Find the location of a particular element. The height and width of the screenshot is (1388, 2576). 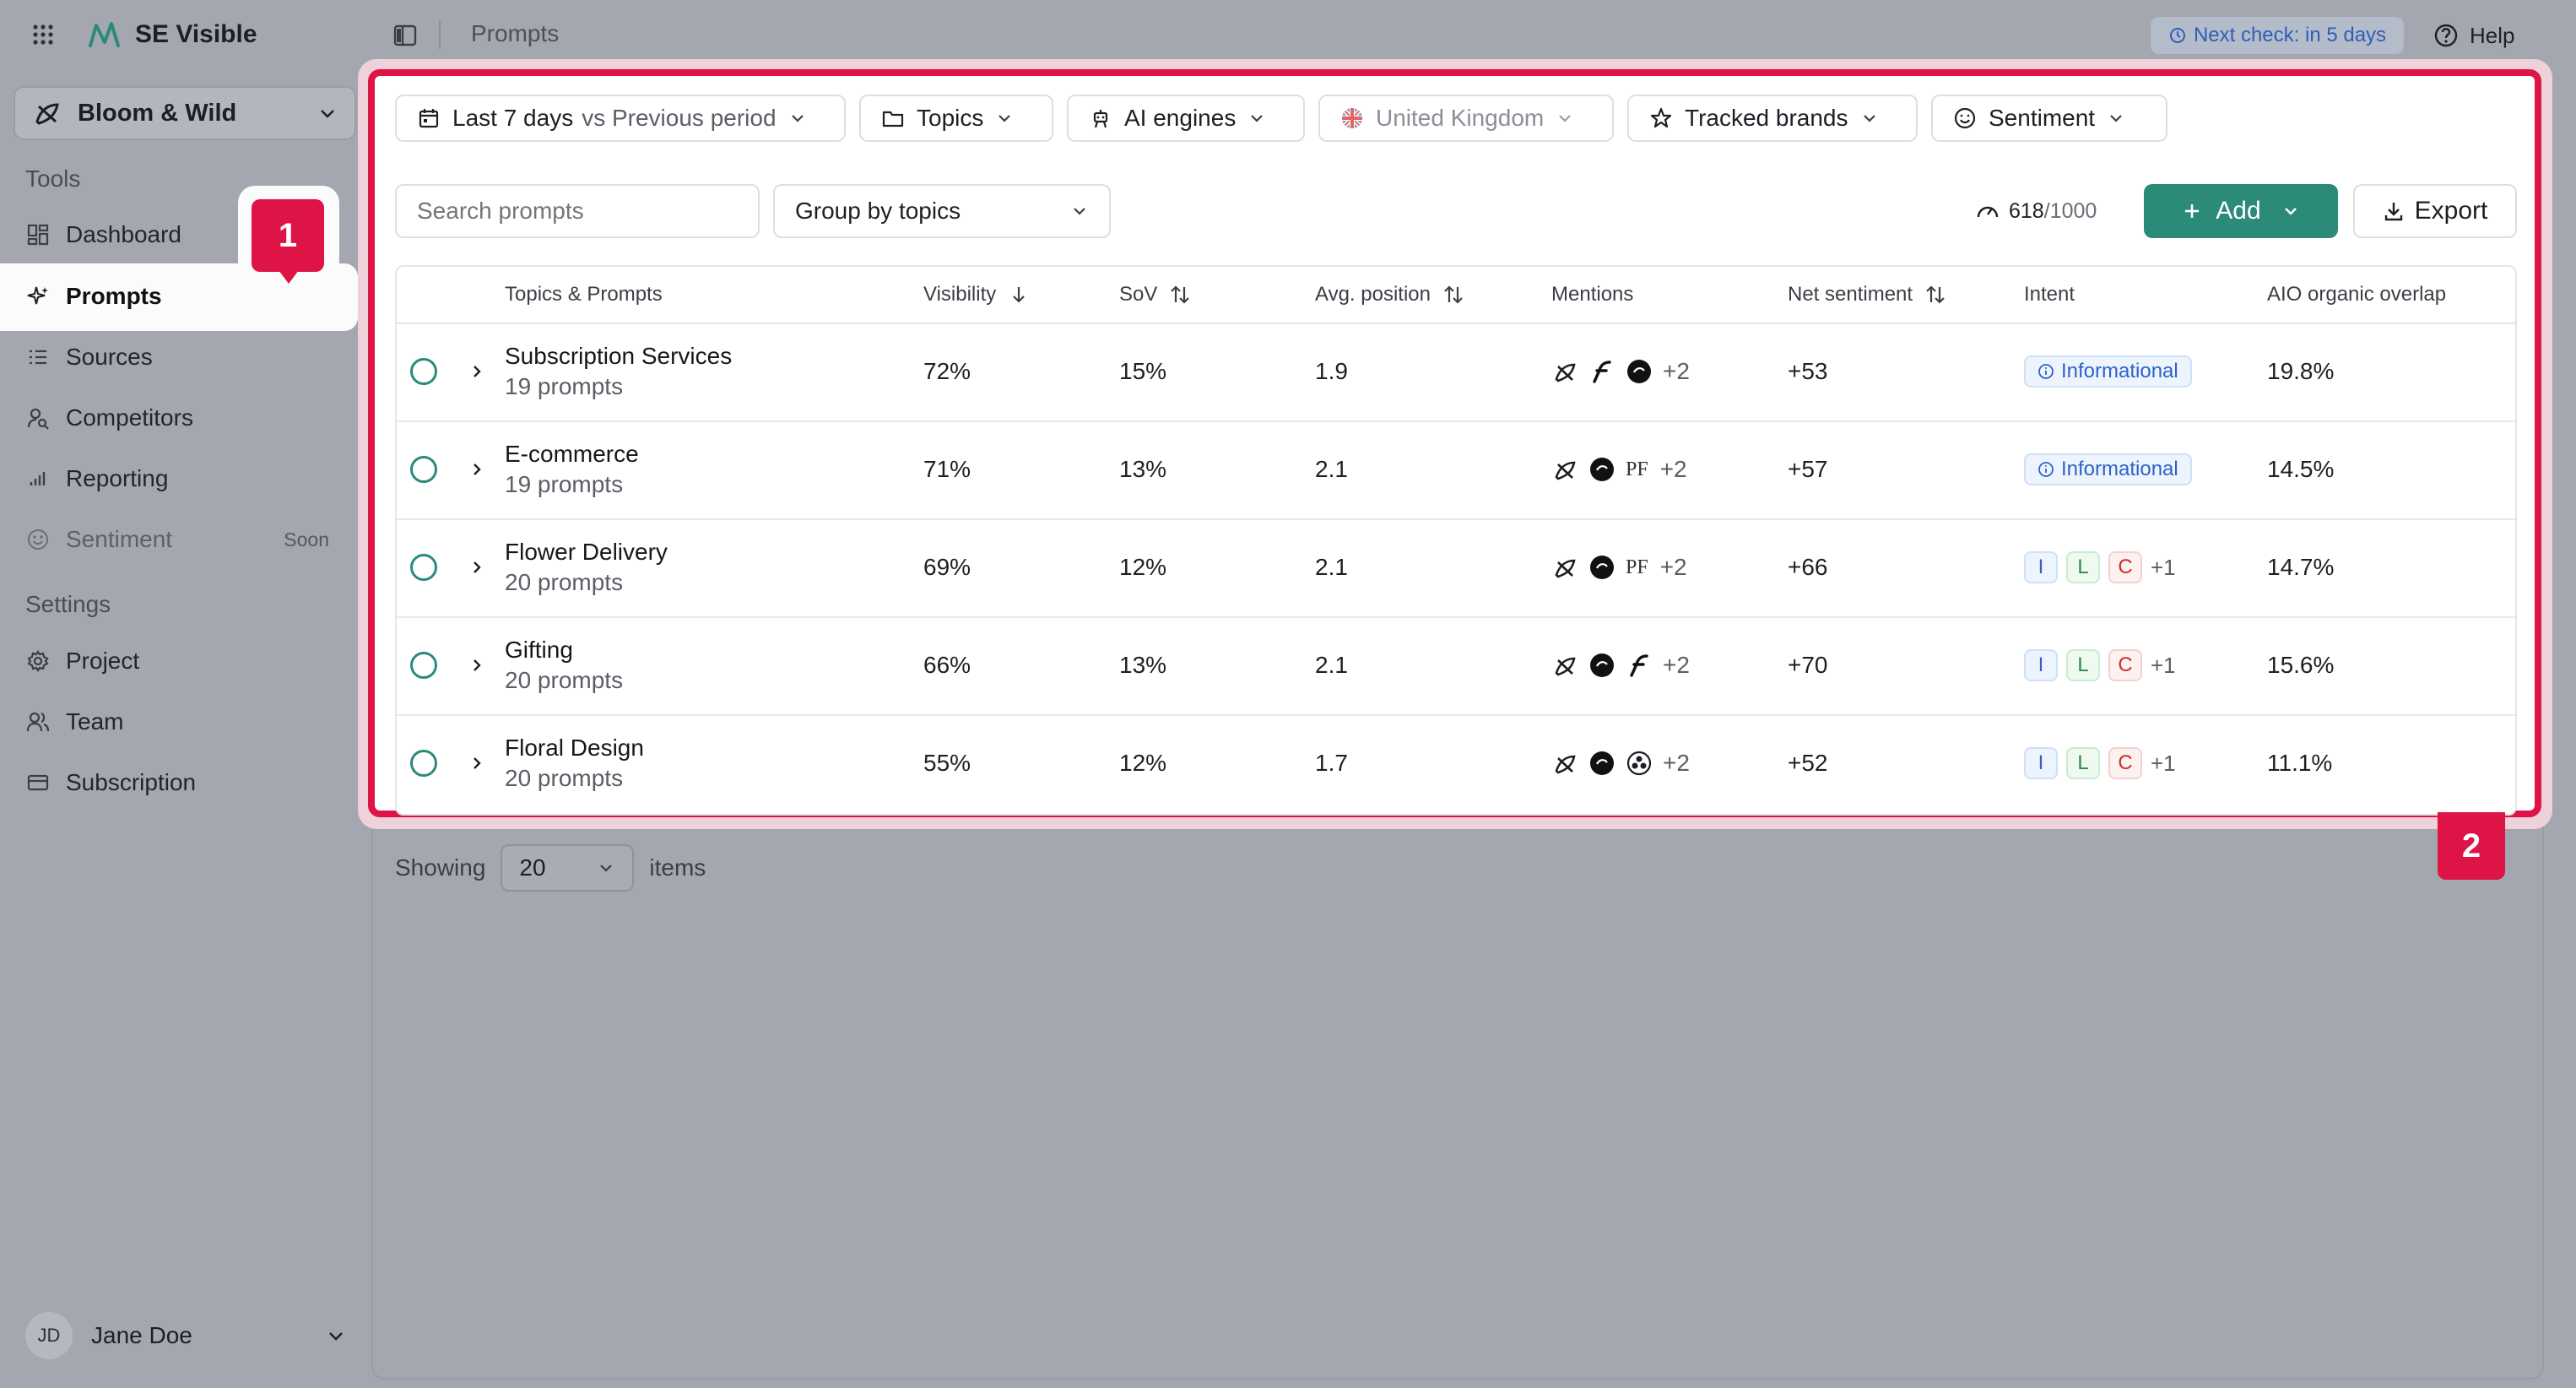

add-button: Add is located at coordinates (2241, 211).